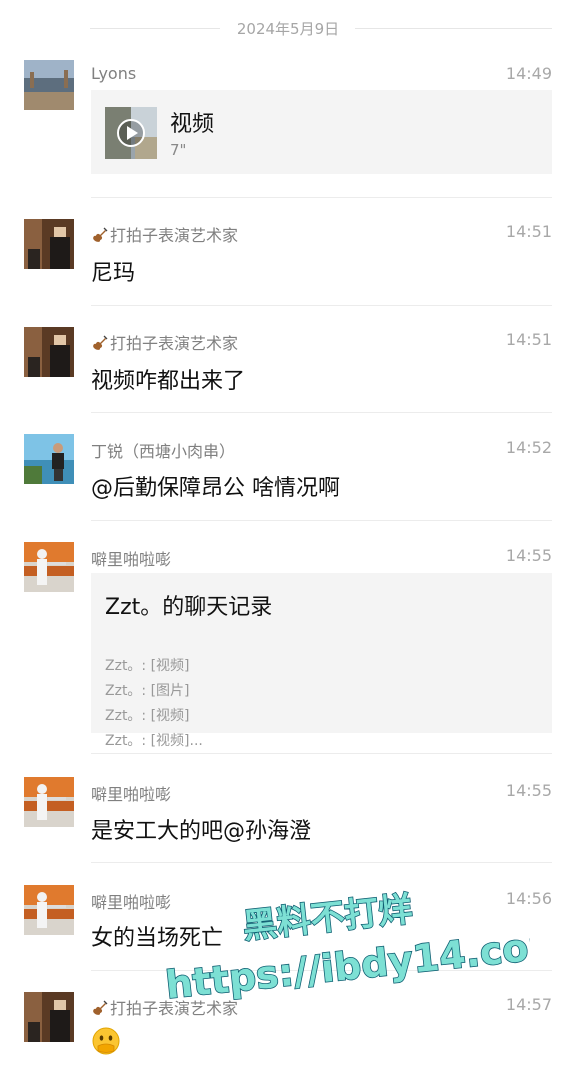 The image size is (576, 1088). Describe the element at coordinates (168, 381) in the screenshot. I see `message-text: 视频咋都出来了` at that location.